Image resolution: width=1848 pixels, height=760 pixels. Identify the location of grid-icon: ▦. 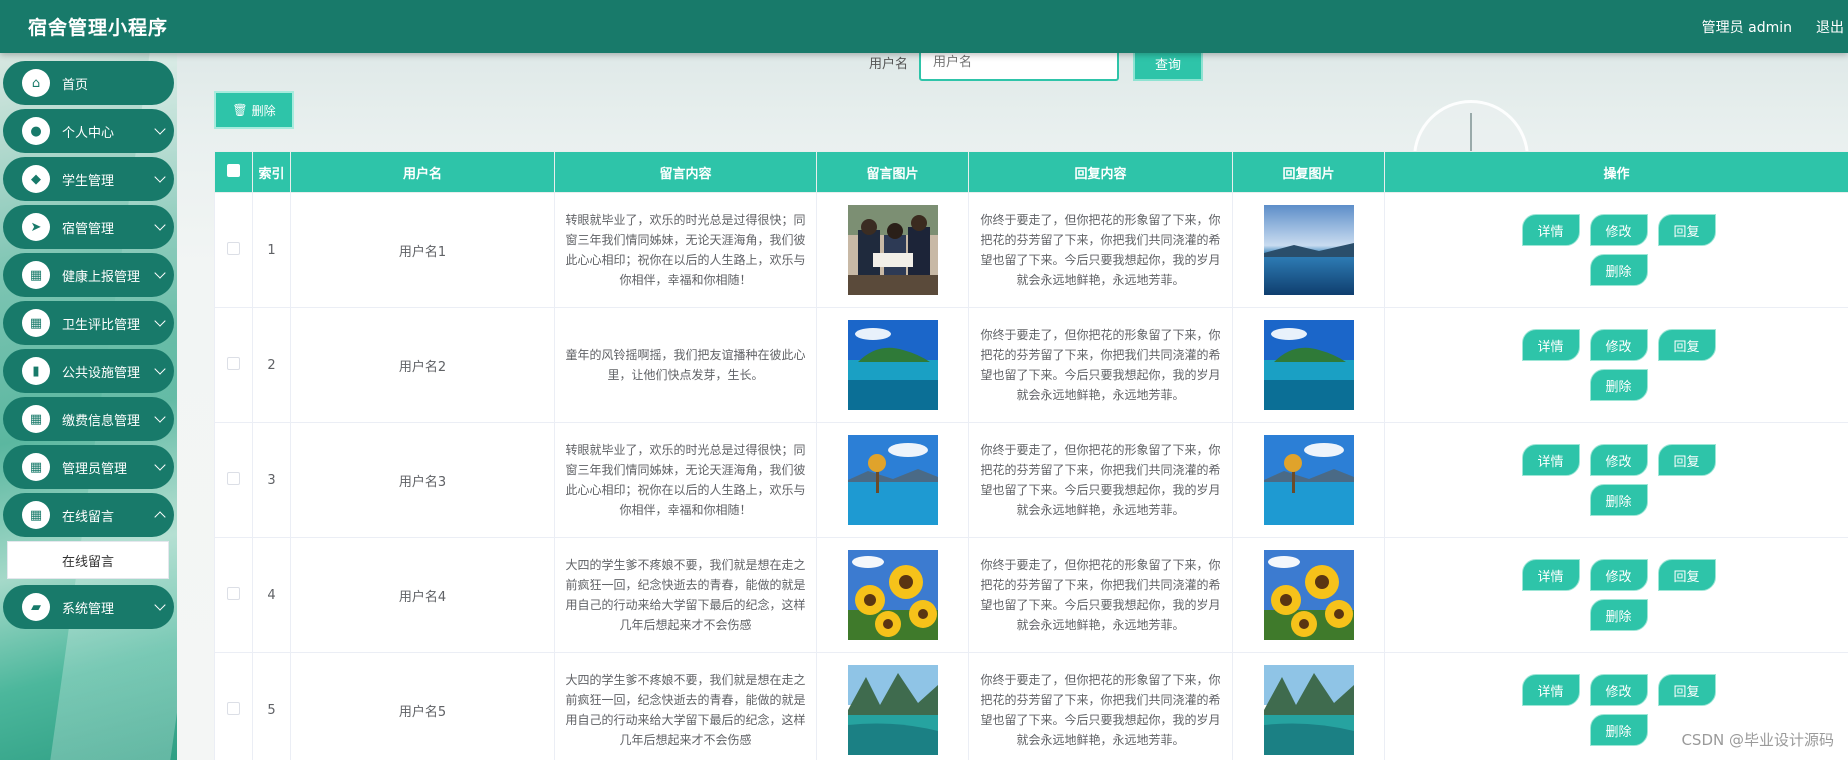
(36, 323).